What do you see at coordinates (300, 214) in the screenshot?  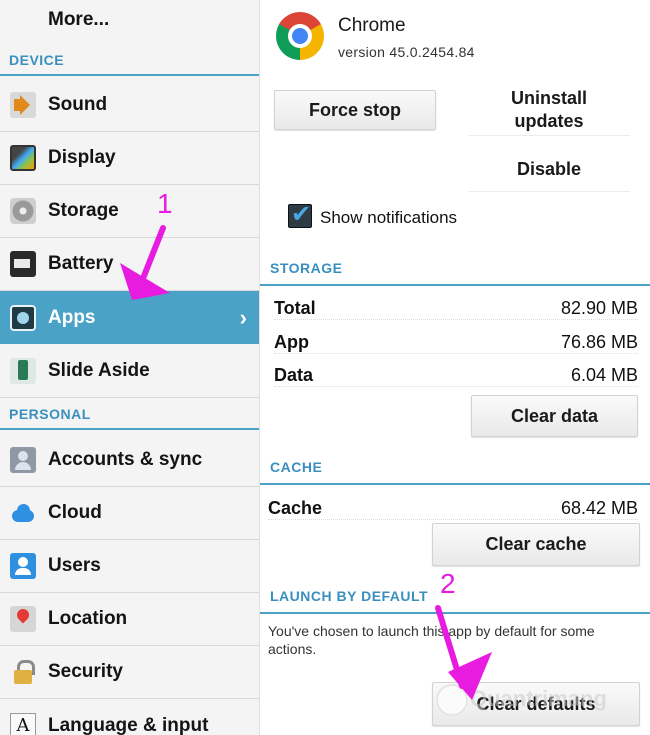 I see `show-notifications-checkbox` at bounding box center [300, 214].